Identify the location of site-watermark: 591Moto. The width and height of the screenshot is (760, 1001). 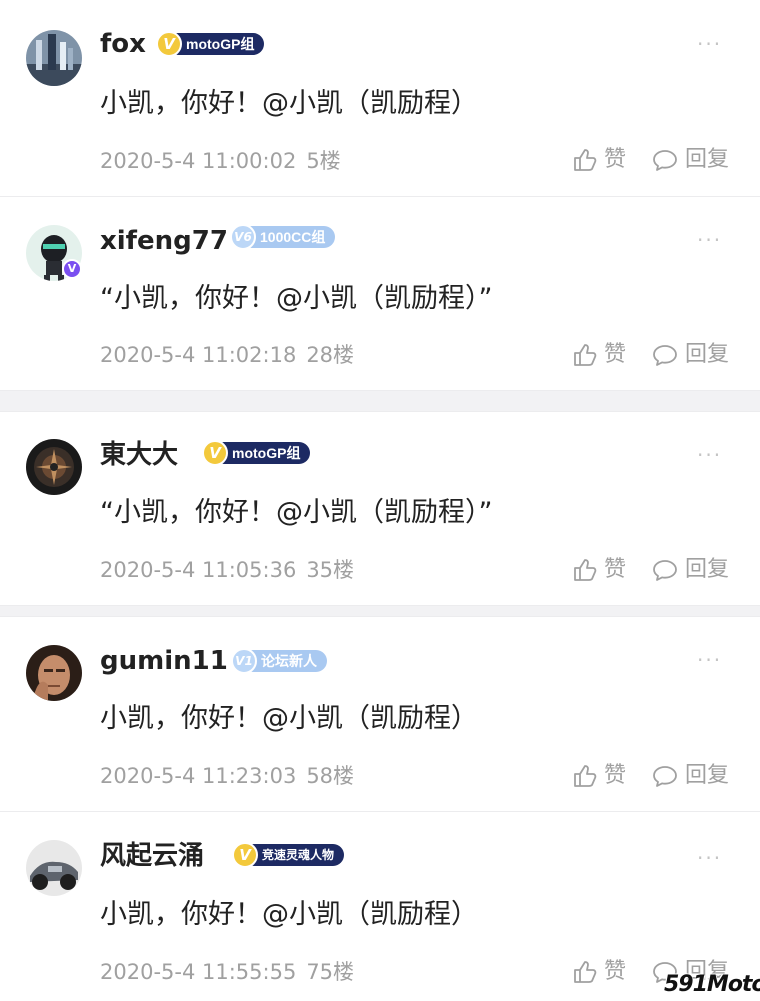
(712, 984).